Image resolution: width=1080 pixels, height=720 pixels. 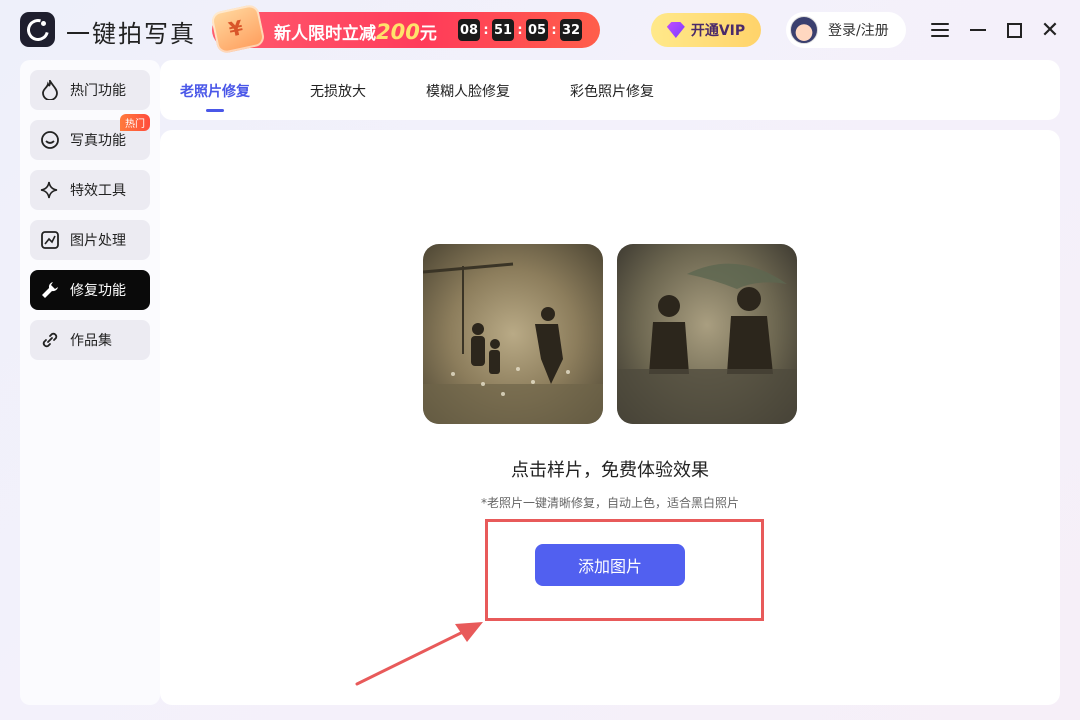 I want to click on sidebar-item-label: 作品集, so click(x=91, y=341).